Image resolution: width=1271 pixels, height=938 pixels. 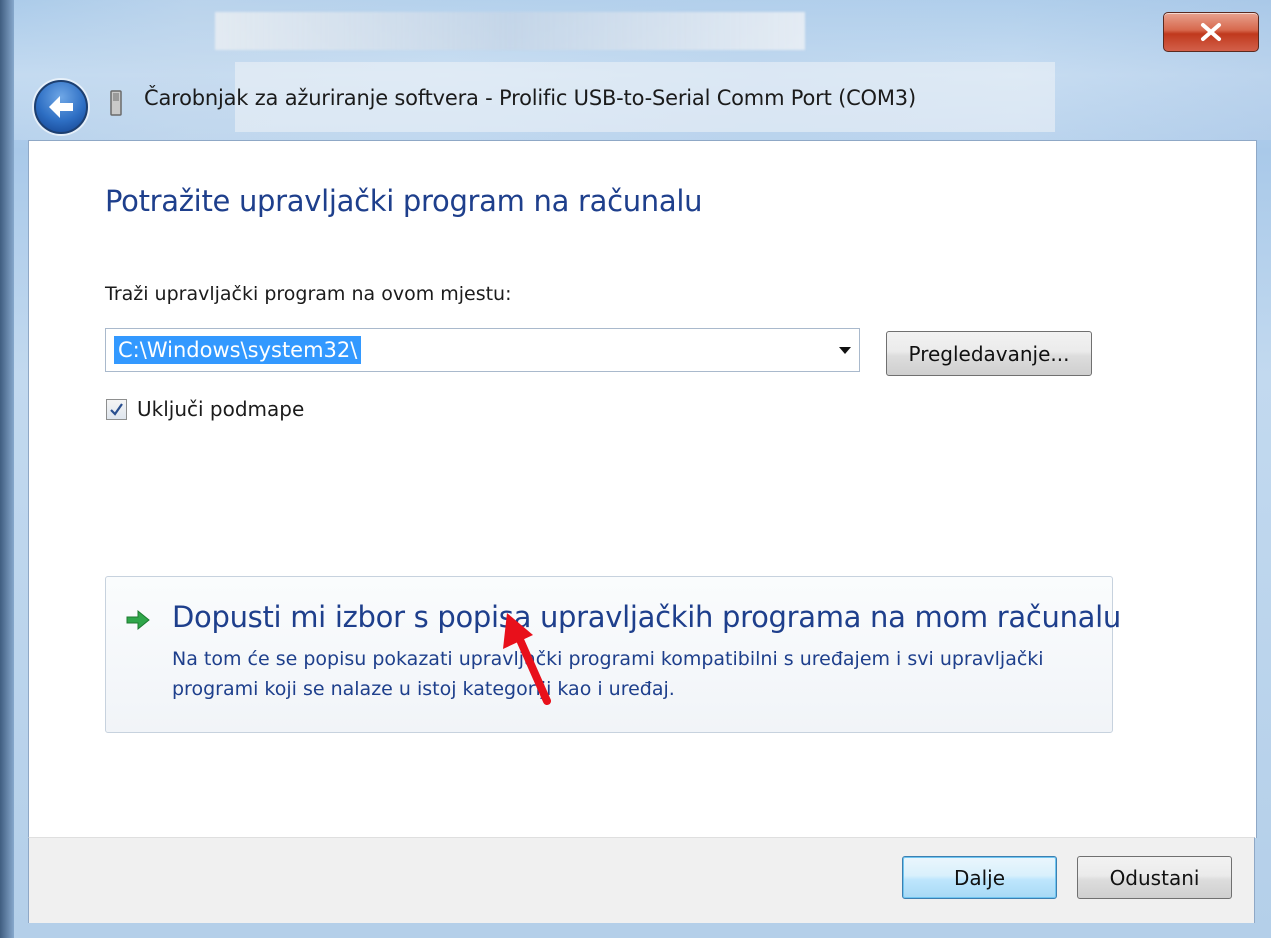 I want to click on usb-device-icon, so click(x=116, y=103).